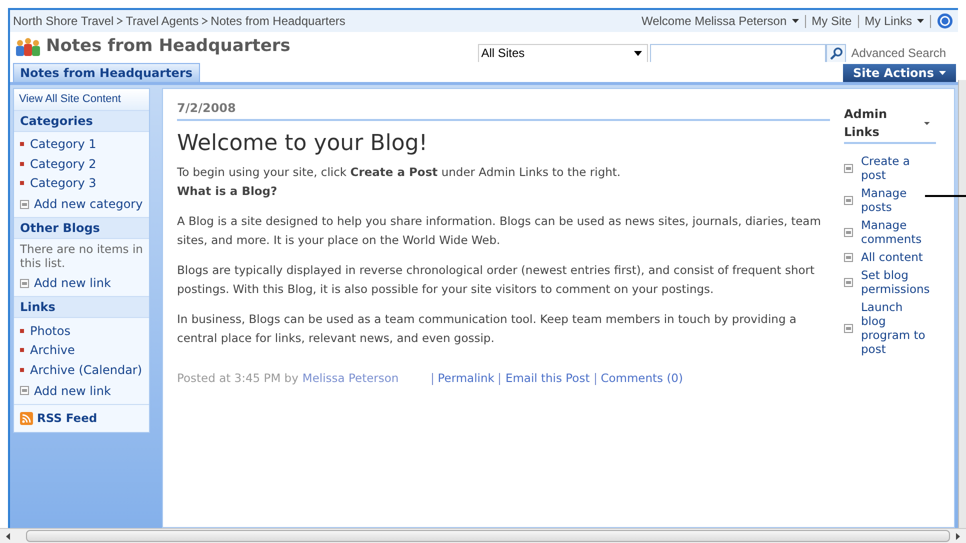 The width and height of the screenshot is (966, 543). I want to click on intro-text: To begin using your site, click Create a Post under Admin Links to the right., so click(399, 172).